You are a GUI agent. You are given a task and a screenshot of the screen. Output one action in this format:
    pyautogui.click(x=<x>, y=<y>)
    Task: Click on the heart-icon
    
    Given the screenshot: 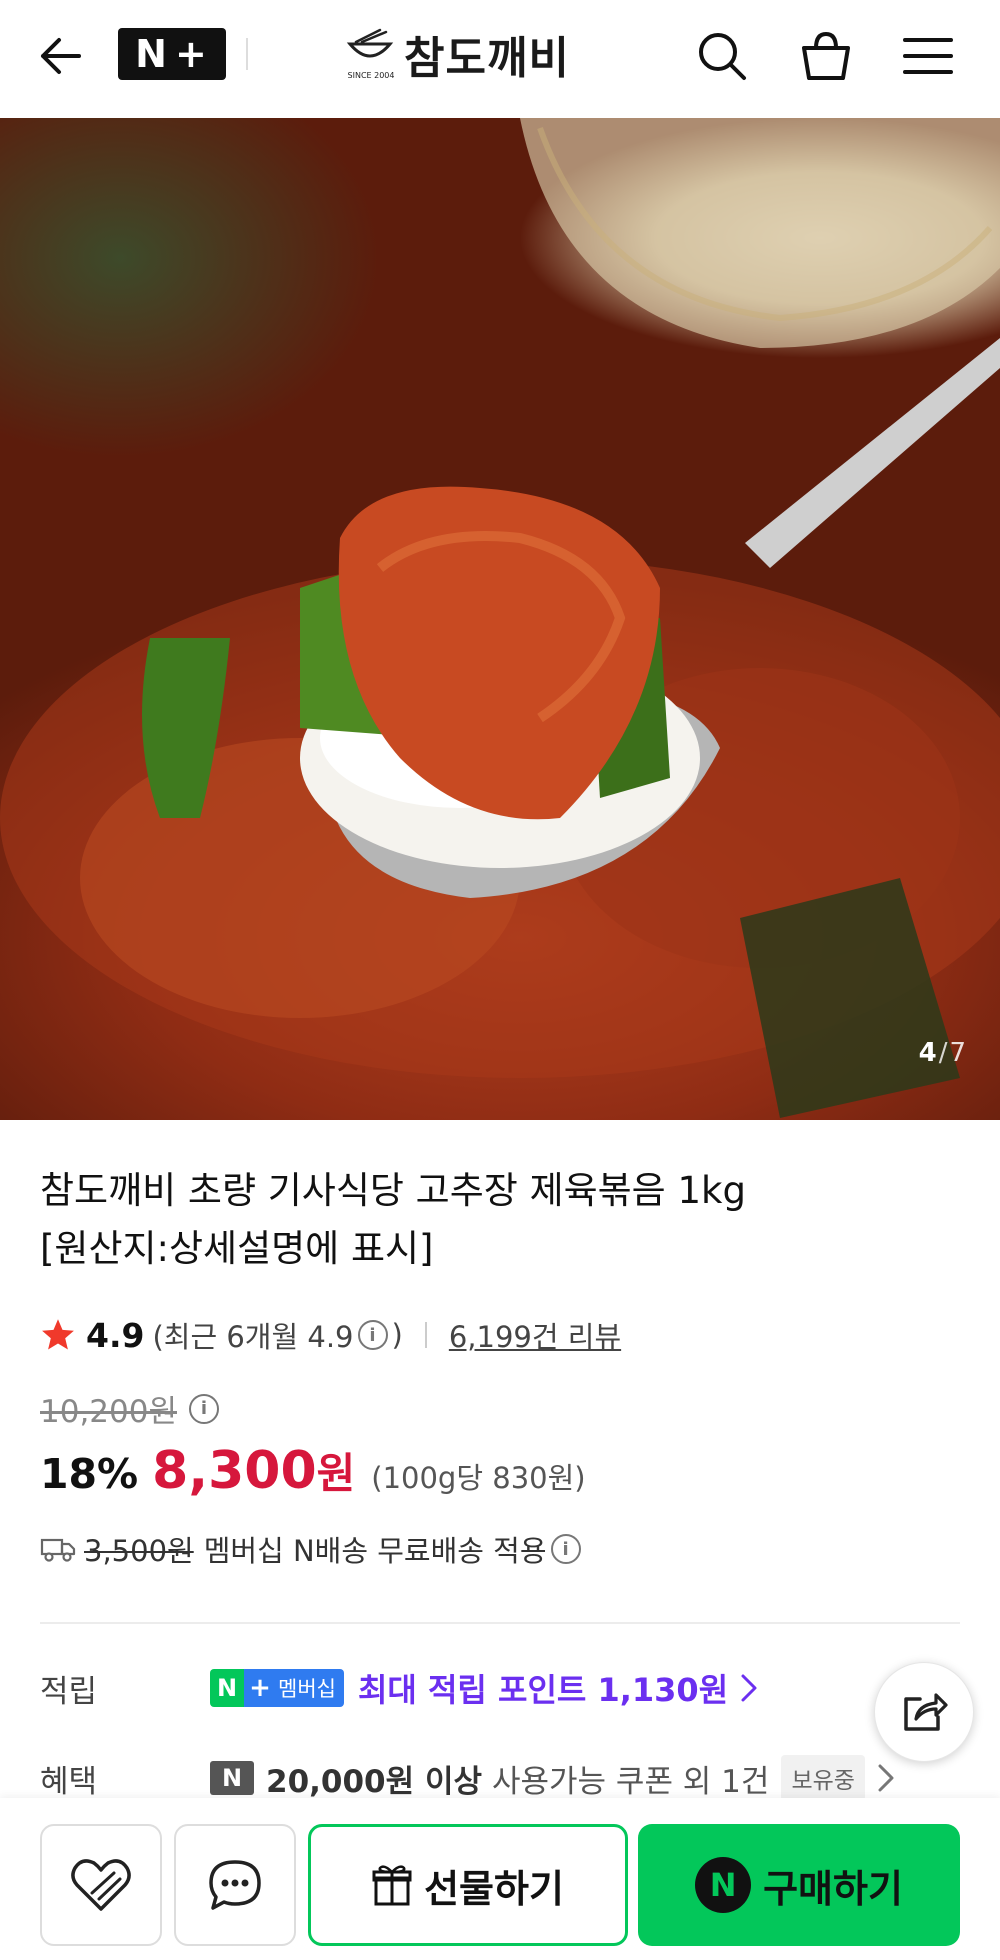 What is the action you would take?
    pyautogui.click(x=101, y=1885)
    